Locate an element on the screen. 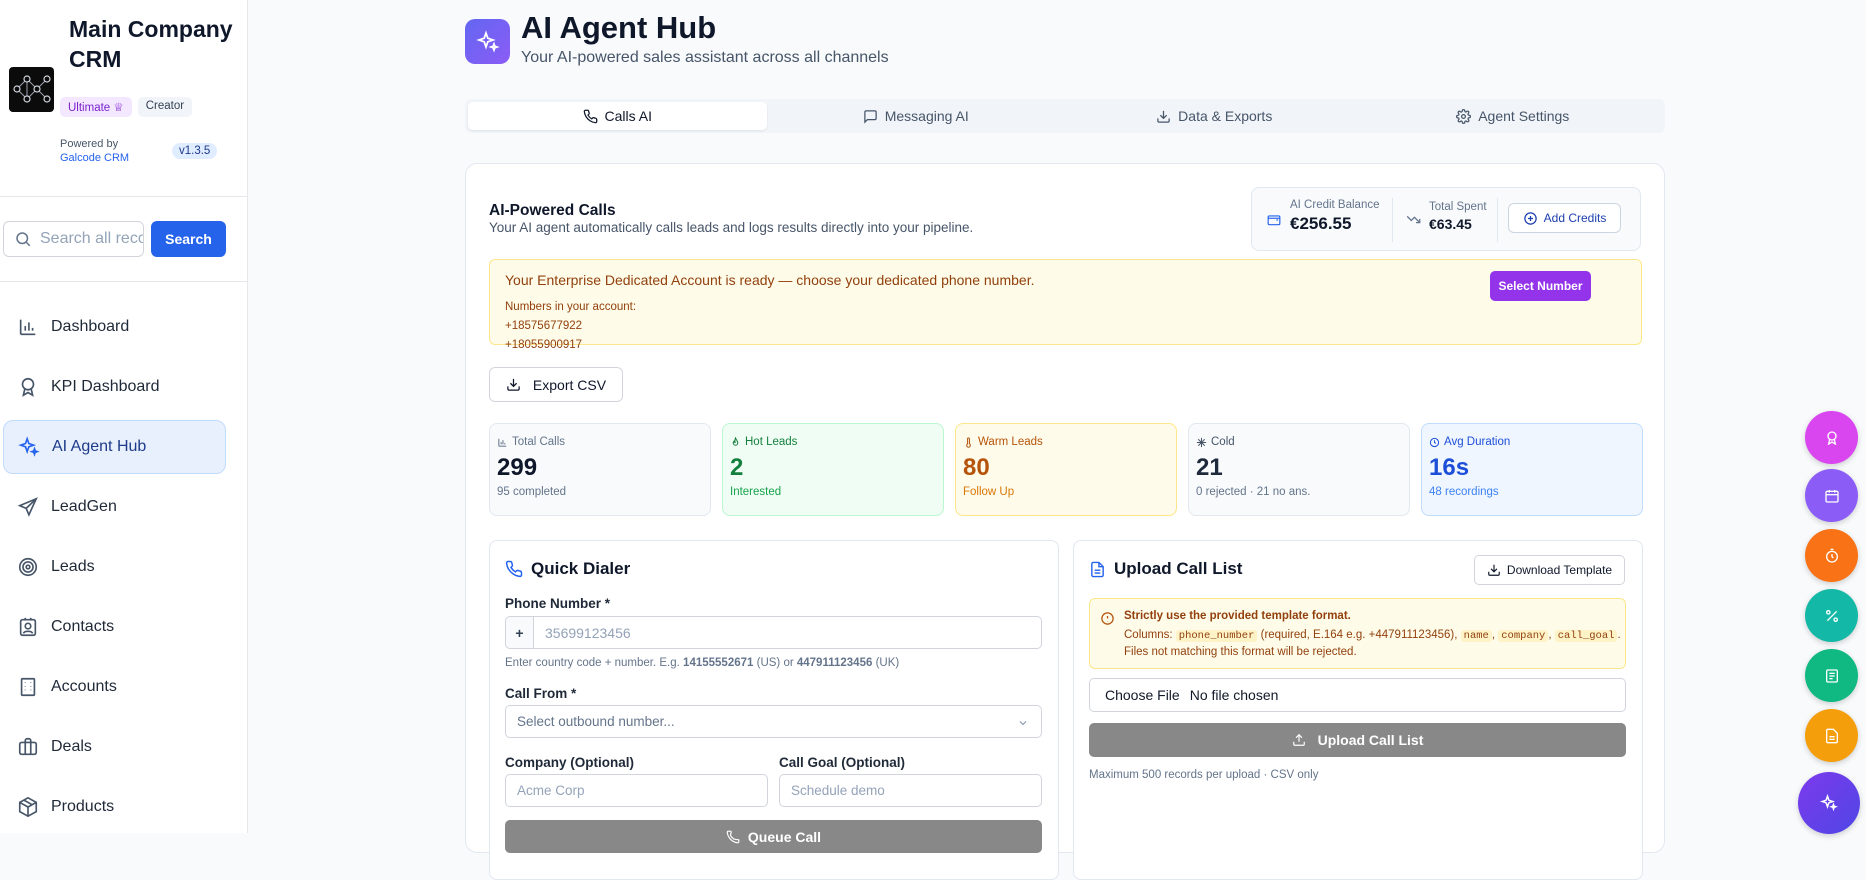 Image resolution: width=1866 pixels, height=880 pixels. fab-note is located at coordinates (1831, 735).